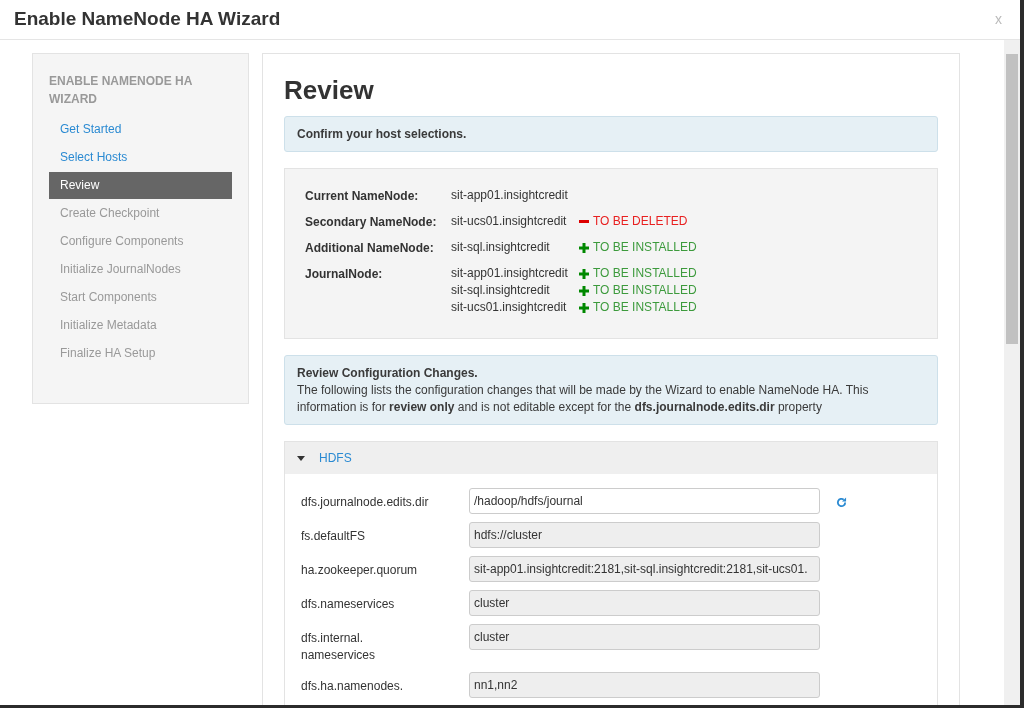  I want to click on wizard-step: Select Hosts, so click(140, 157).